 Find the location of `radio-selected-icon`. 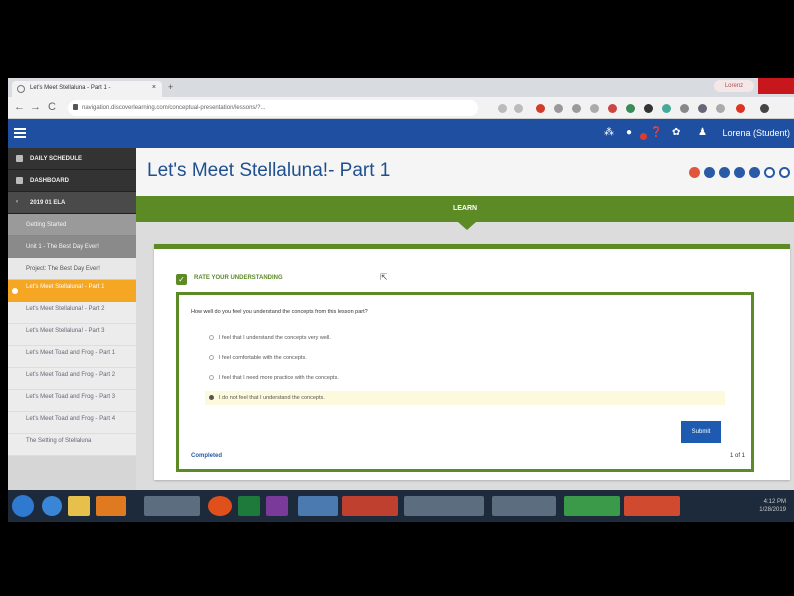

radio-selected-icon is located at coordinates (211, 397).